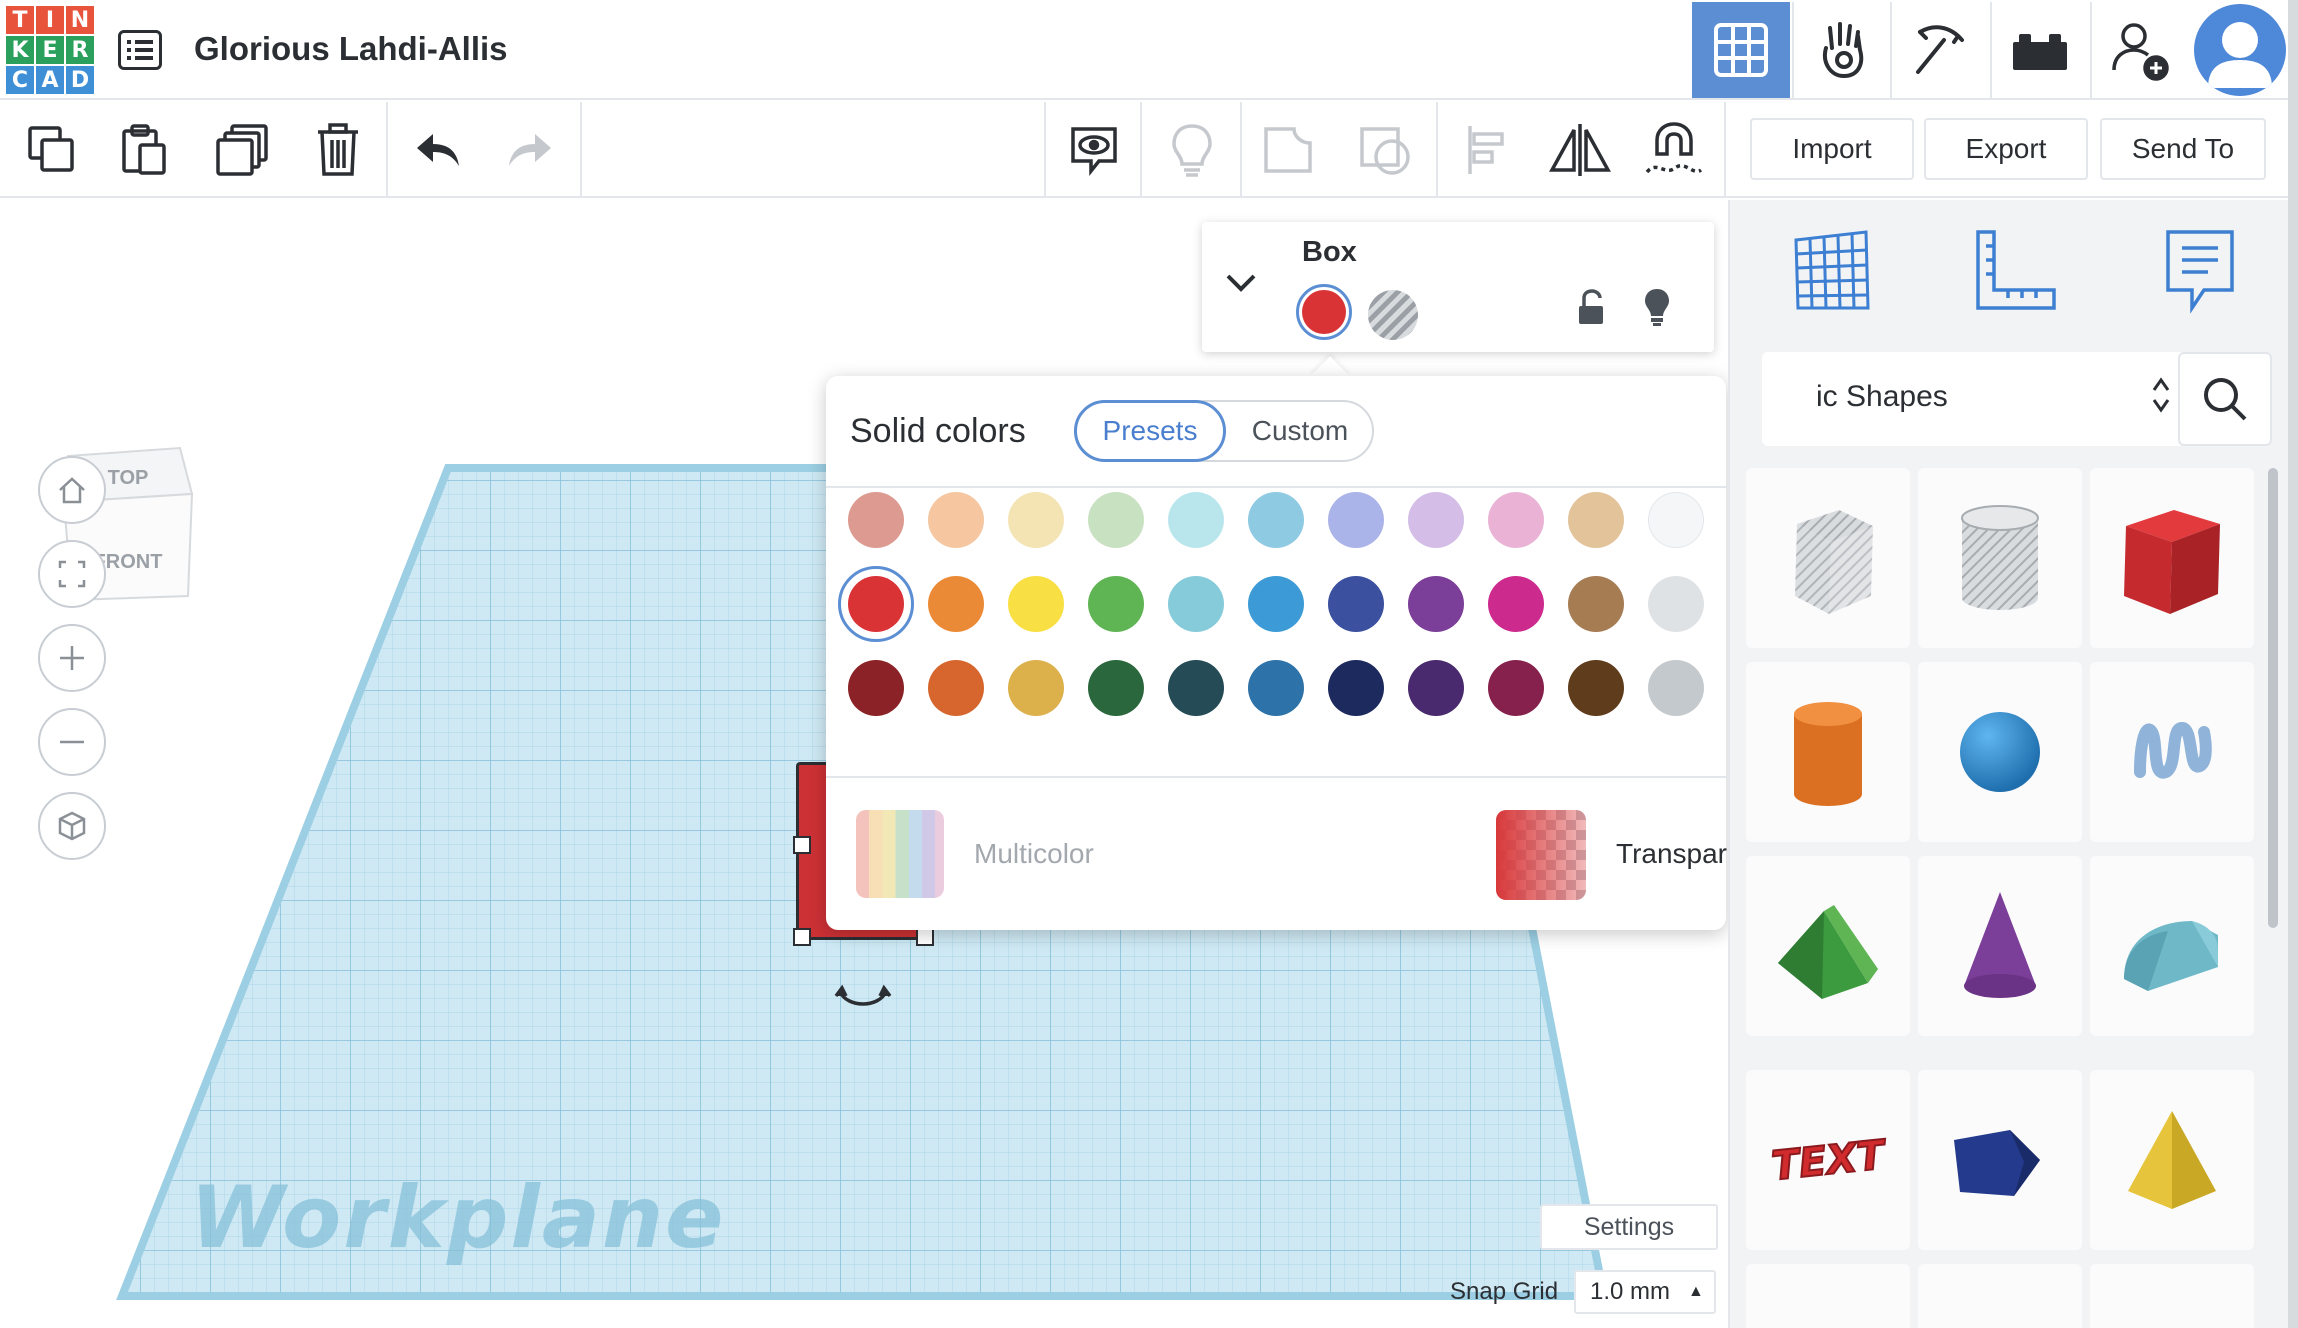 This screenshot has width=2298, height=1328. What do you see at coordinates (1828, 558) in the screenshot?
I see `box-hole-shape` at bounding box center [1828, 558].